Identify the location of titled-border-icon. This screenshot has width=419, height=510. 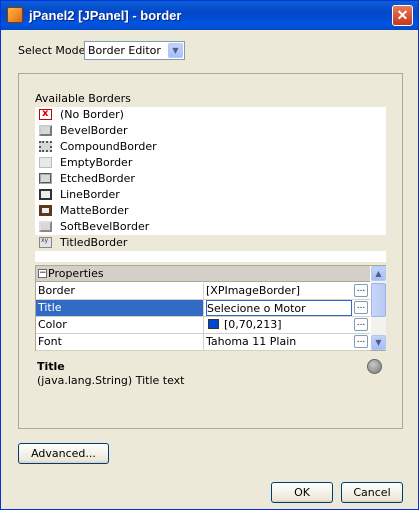
(45, 241).